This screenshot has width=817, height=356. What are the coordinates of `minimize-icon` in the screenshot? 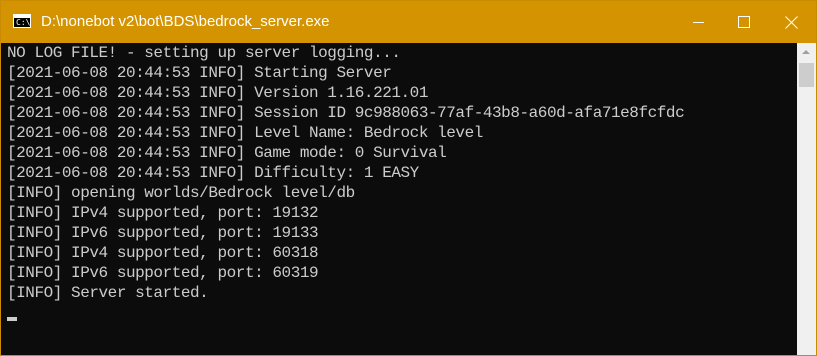 It's located at (698, 22).